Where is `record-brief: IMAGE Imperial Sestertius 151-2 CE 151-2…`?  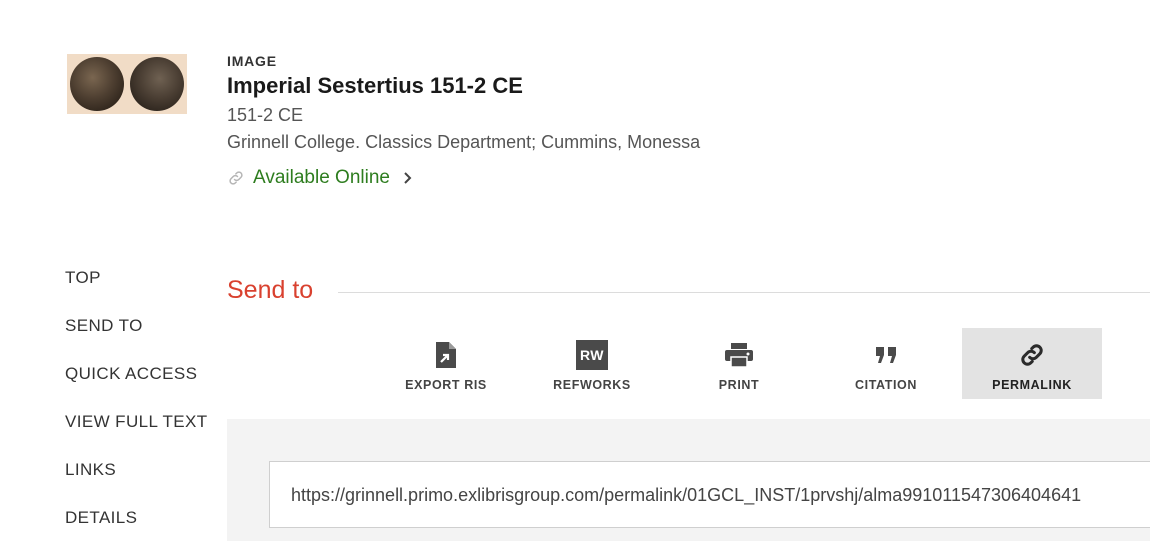 record-brief: IMAGE Imperial Sestertius 151-2 CE 151-2… is located at coordinates (463, 121).